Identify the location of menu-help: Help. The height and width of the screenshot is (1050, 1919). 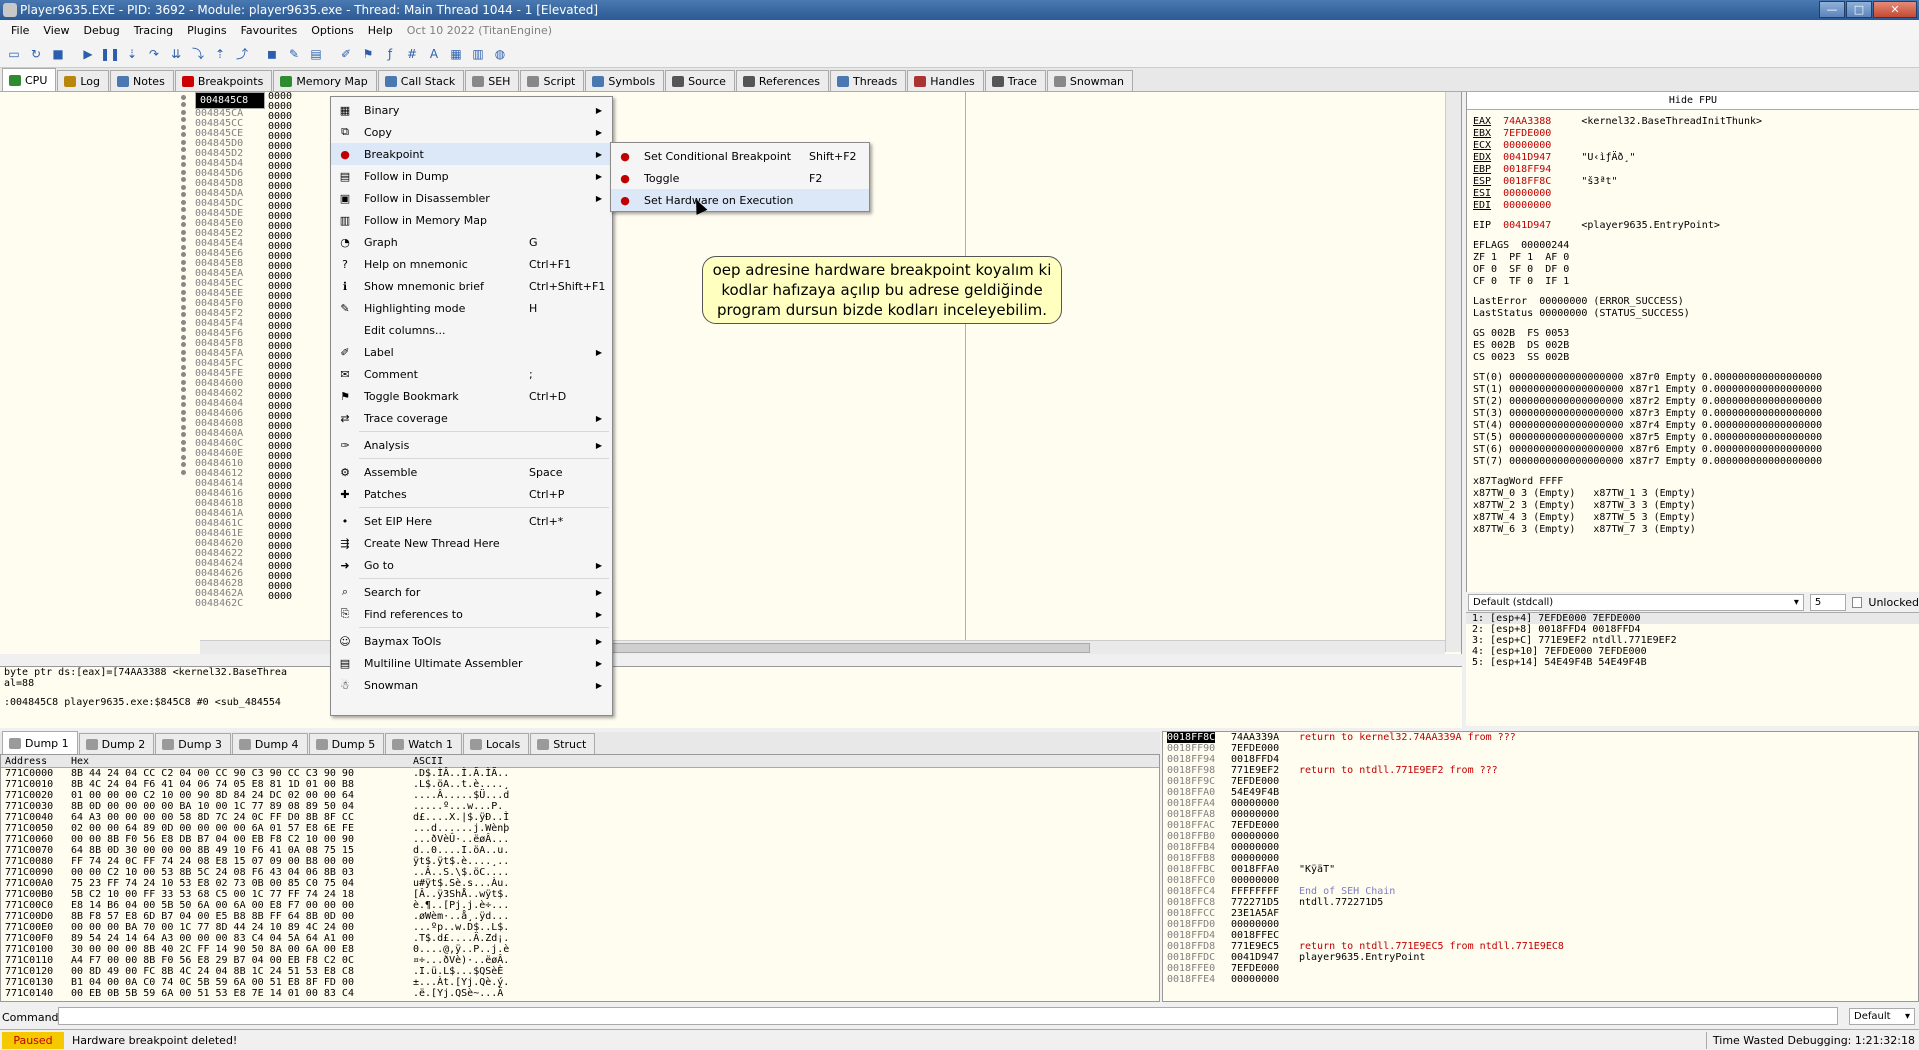
(380, 30).